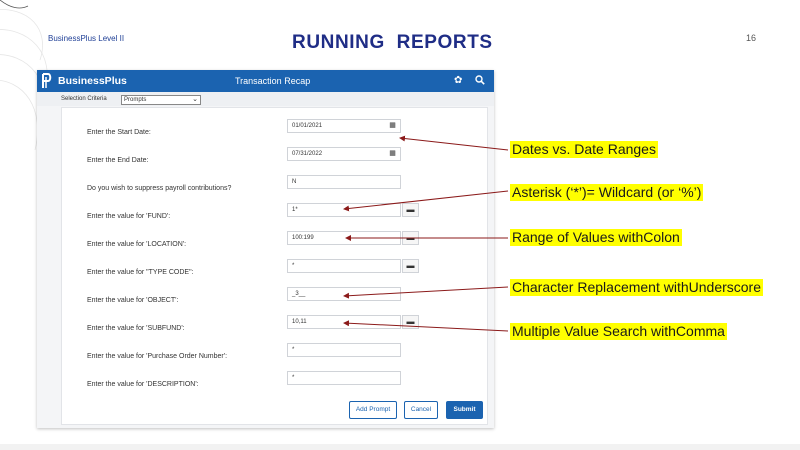  I want to click on chevron-down-icon: ⌄, so click(195, 99).